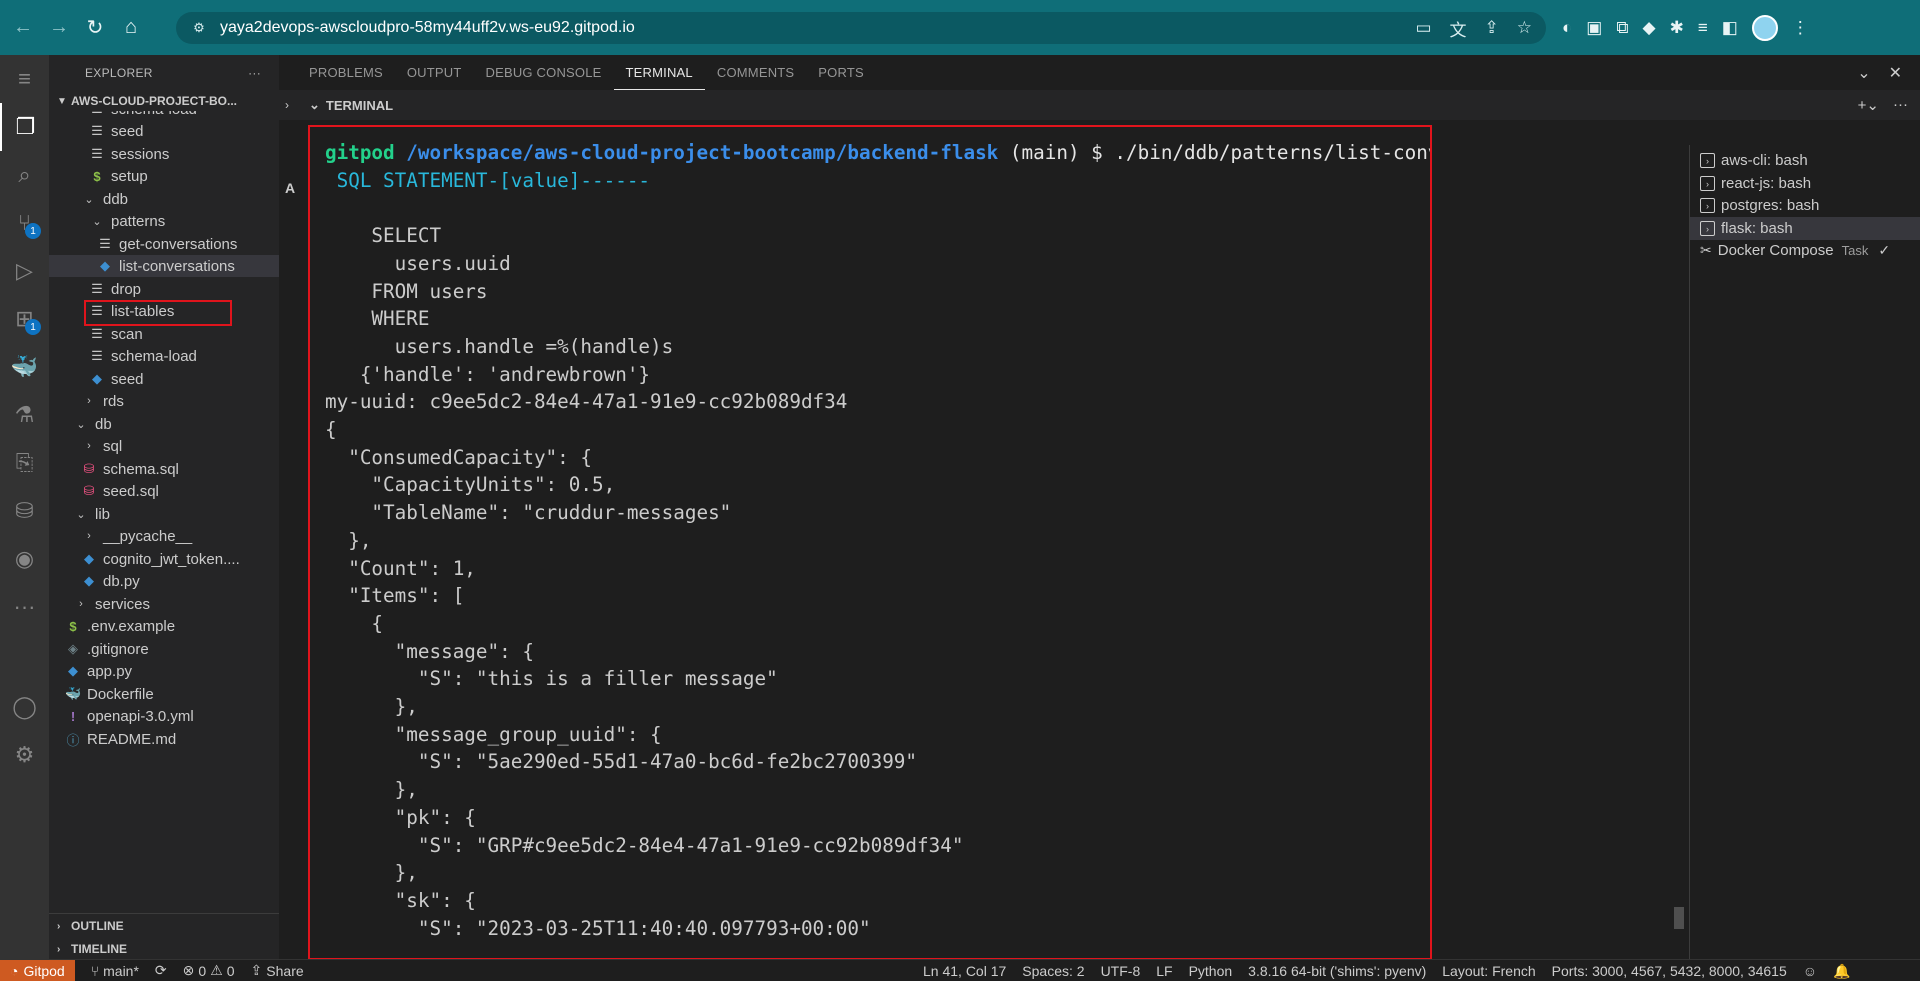  I want to click on keyboard-layout: Layout: French, so click(1488, 971).